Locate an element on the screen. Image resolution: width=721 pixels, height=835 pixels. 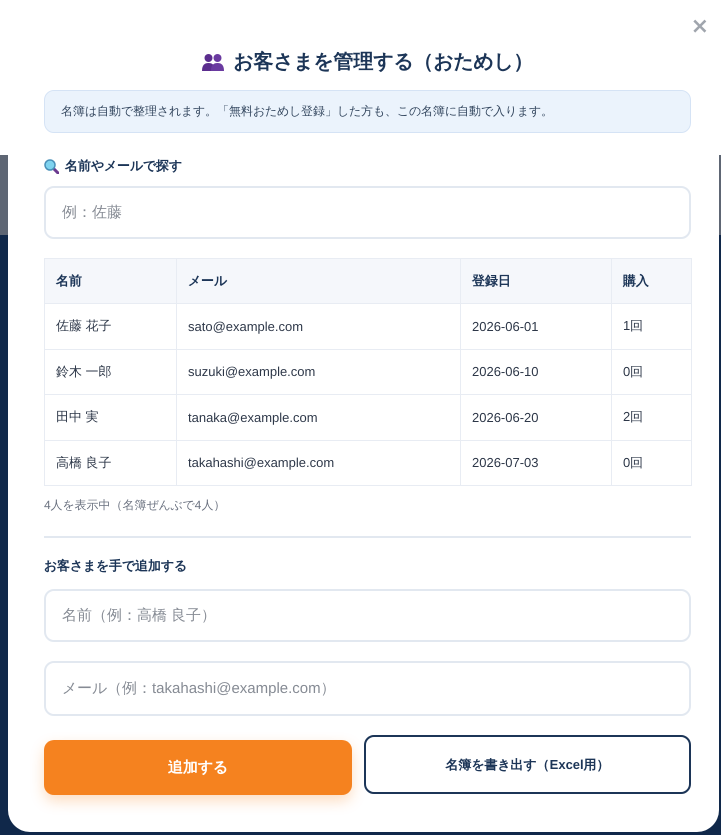
count-text: 4人を表示中（名簿ぜんぶで4人） is located at coordinates (135, 505).